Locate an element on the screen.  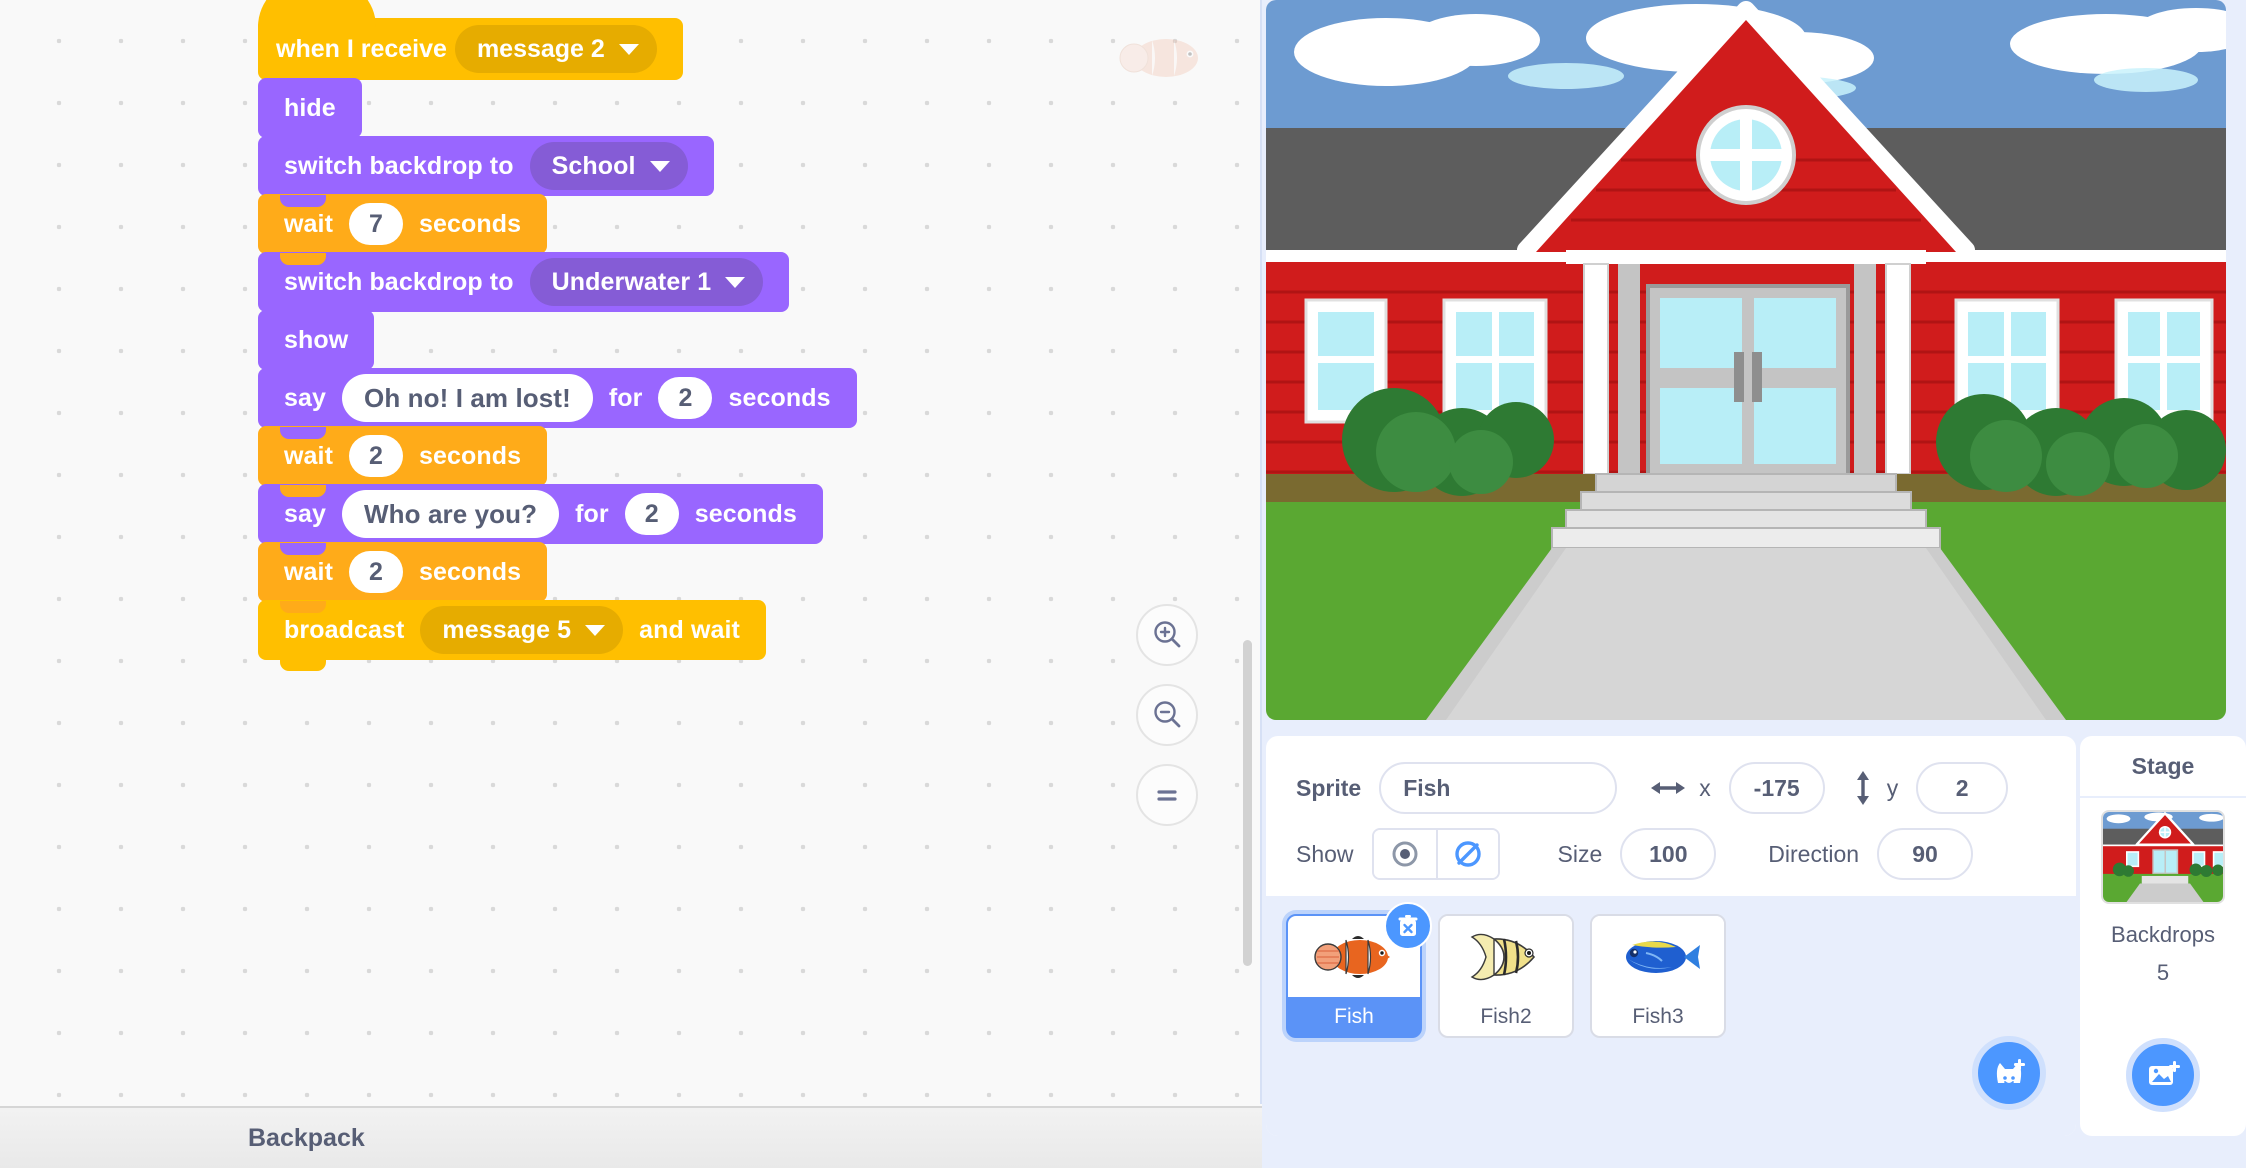
show-hidden-button is located at coordinates (1466, 854).